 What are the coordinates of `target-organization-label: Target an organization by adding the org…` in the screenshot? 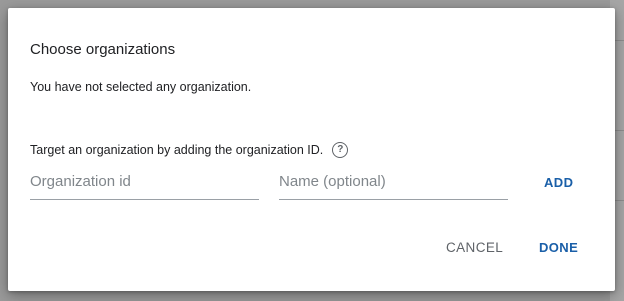 It's located at (189, 150).